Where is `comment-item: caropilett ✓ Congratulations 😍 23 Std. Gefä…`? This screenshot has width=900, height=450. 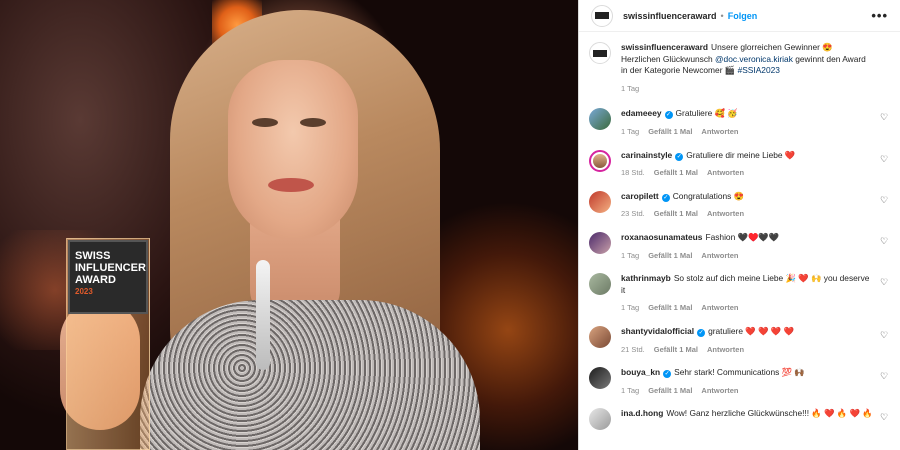 comment-item: caropilett ✓ Congratulations 😍 23 Std. Gefä… is located at coordinates (739, 205).